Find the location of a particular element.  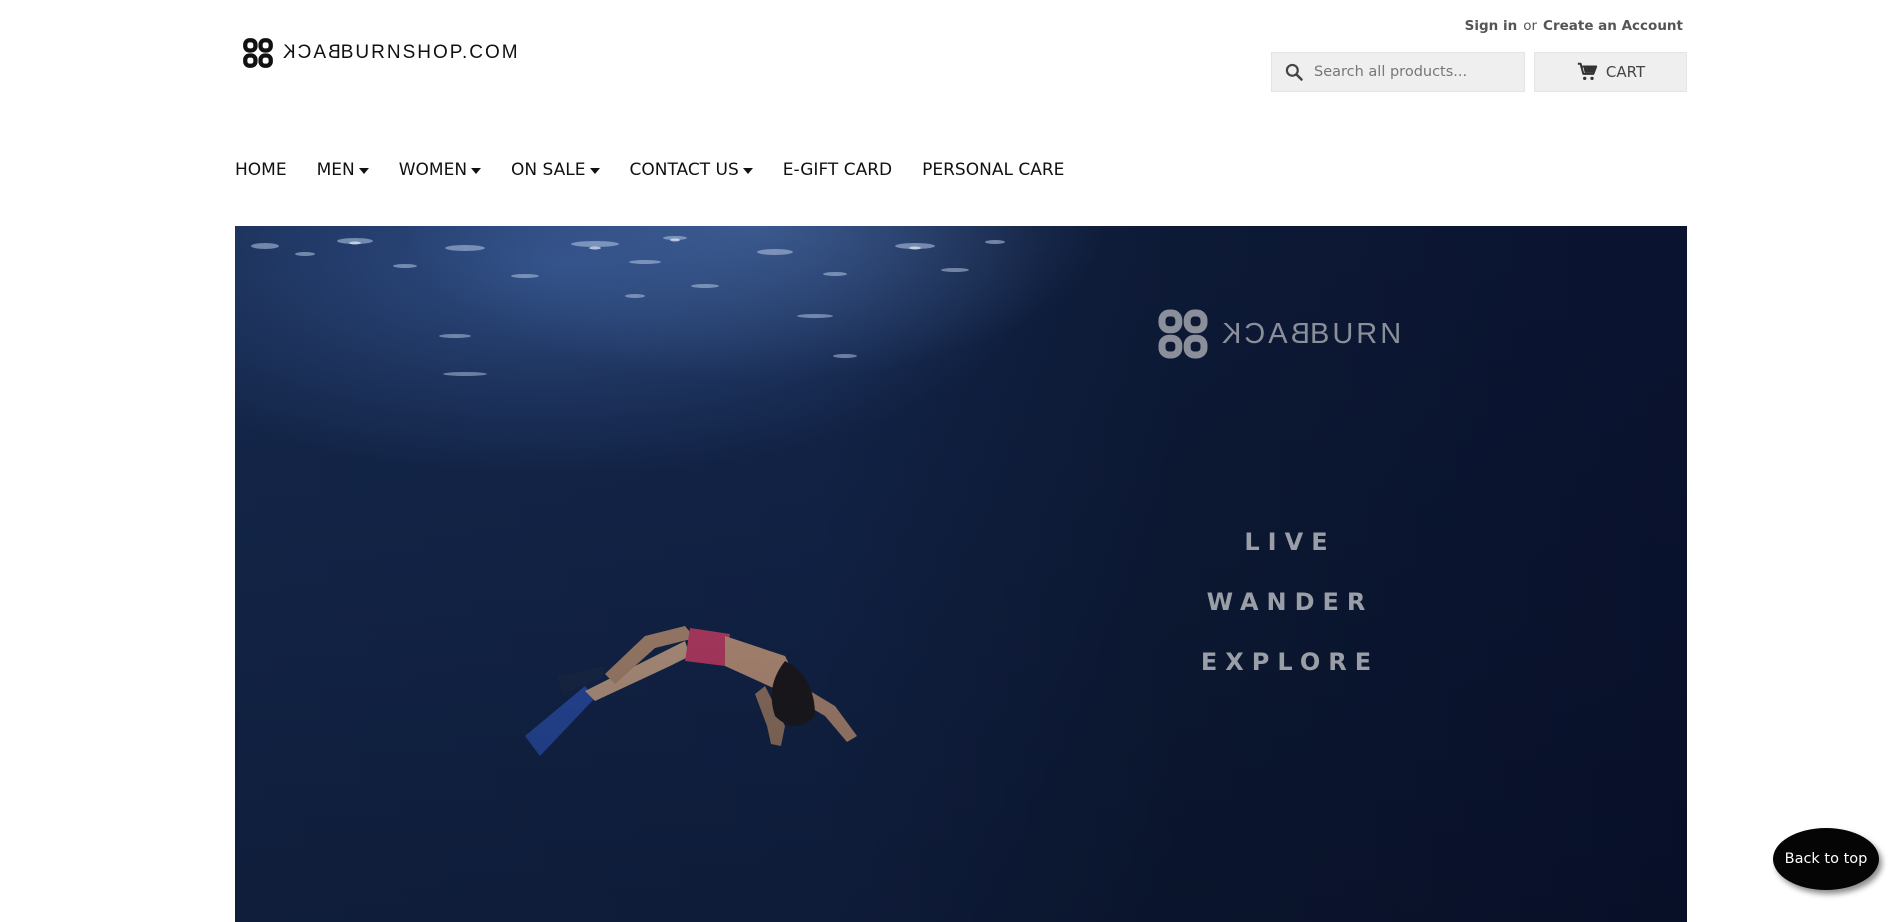

hero-tagline: LIVE WANDER EXPLORE is located at coordinates (1290, 602).